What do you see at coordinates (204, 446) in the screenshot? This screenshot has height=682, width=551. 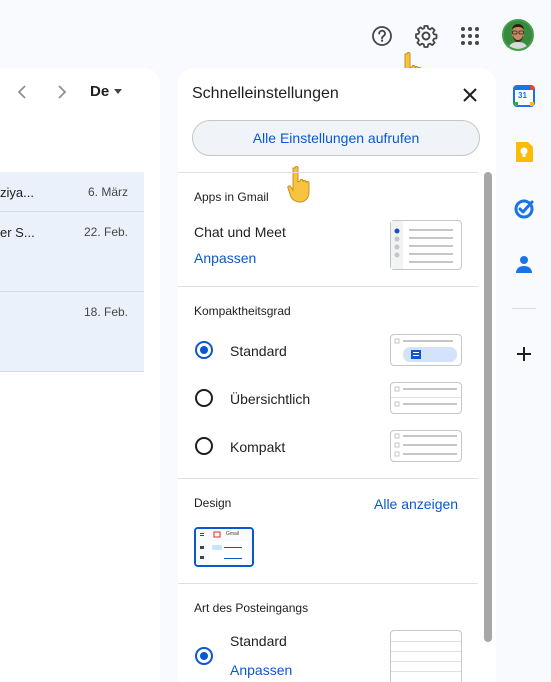 I see `density-radio-compact` at bounding box center [204, 446].